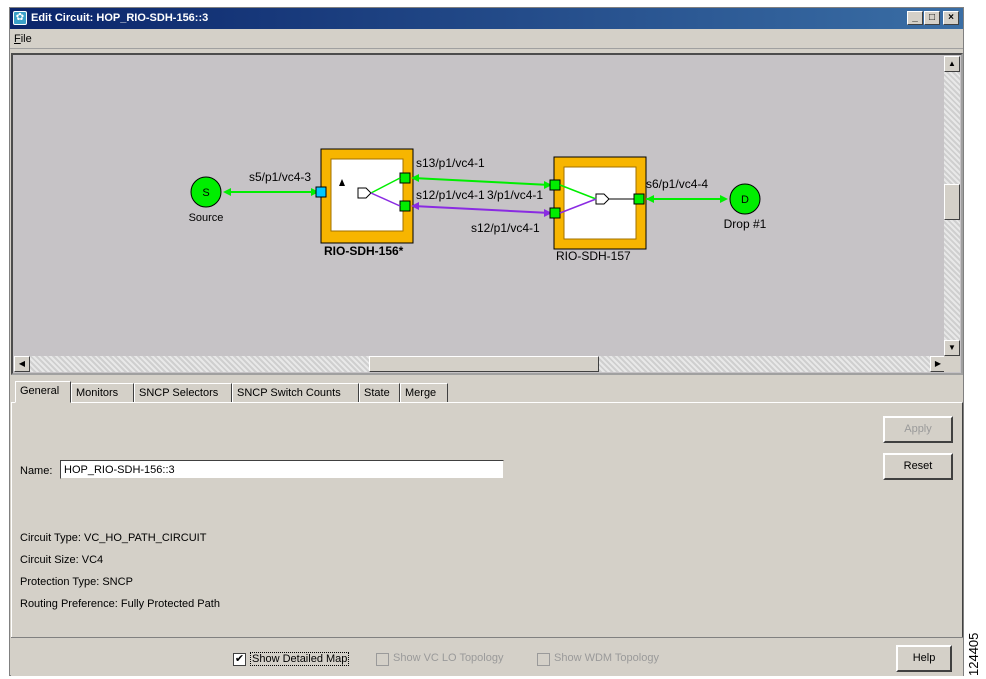 The image size is (986, 679). What do you see at coordinates (120, 604) in the screenshot?
I see `routing-preference: Routing Preference: Fully Protected Path` at bounding box center [120, 604].